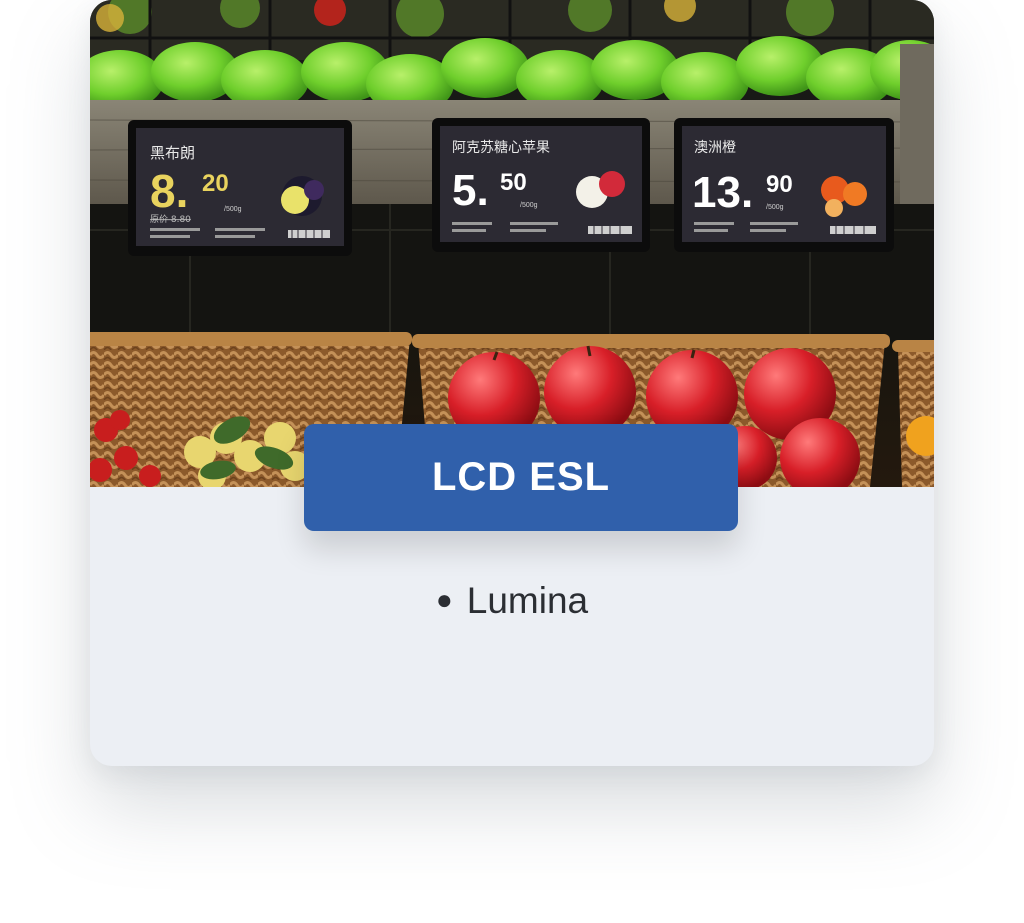 This screenshot has width=1024, height=923. What do you see at coordinates (715, 148) in the screenshot?
I see `label-3-name: 澳洲橙` at bounding box center [715, 148].